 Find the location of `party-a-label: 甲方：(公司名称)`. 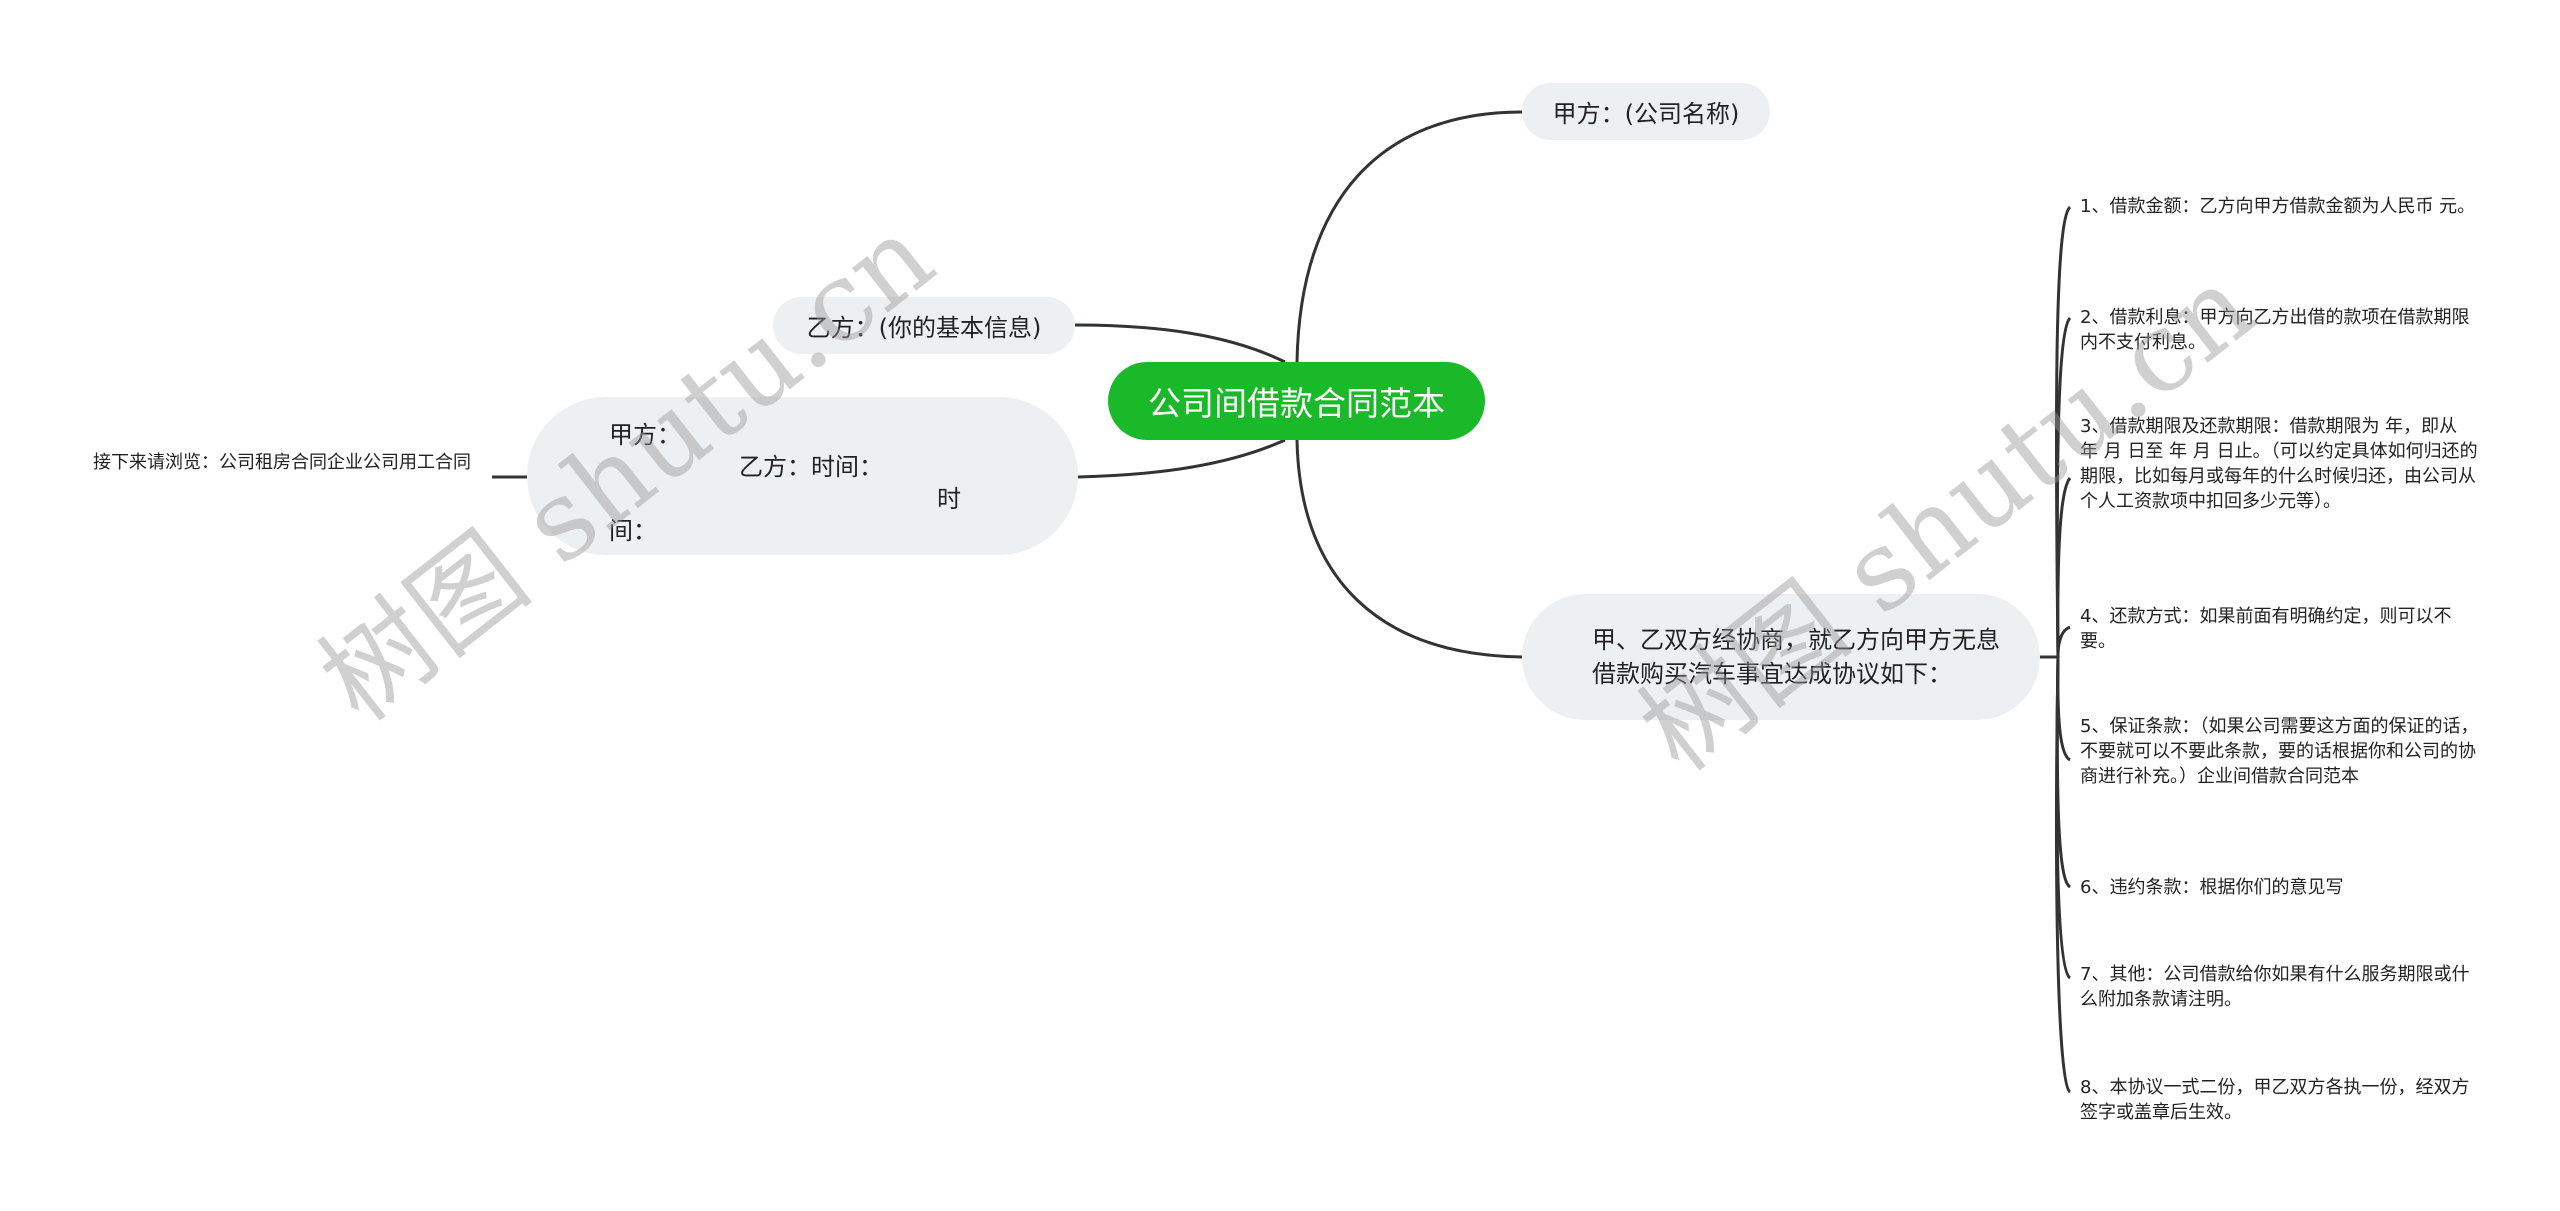

party-a-label: 甲方：(公司名称) is located at coordinates (1646, 114).